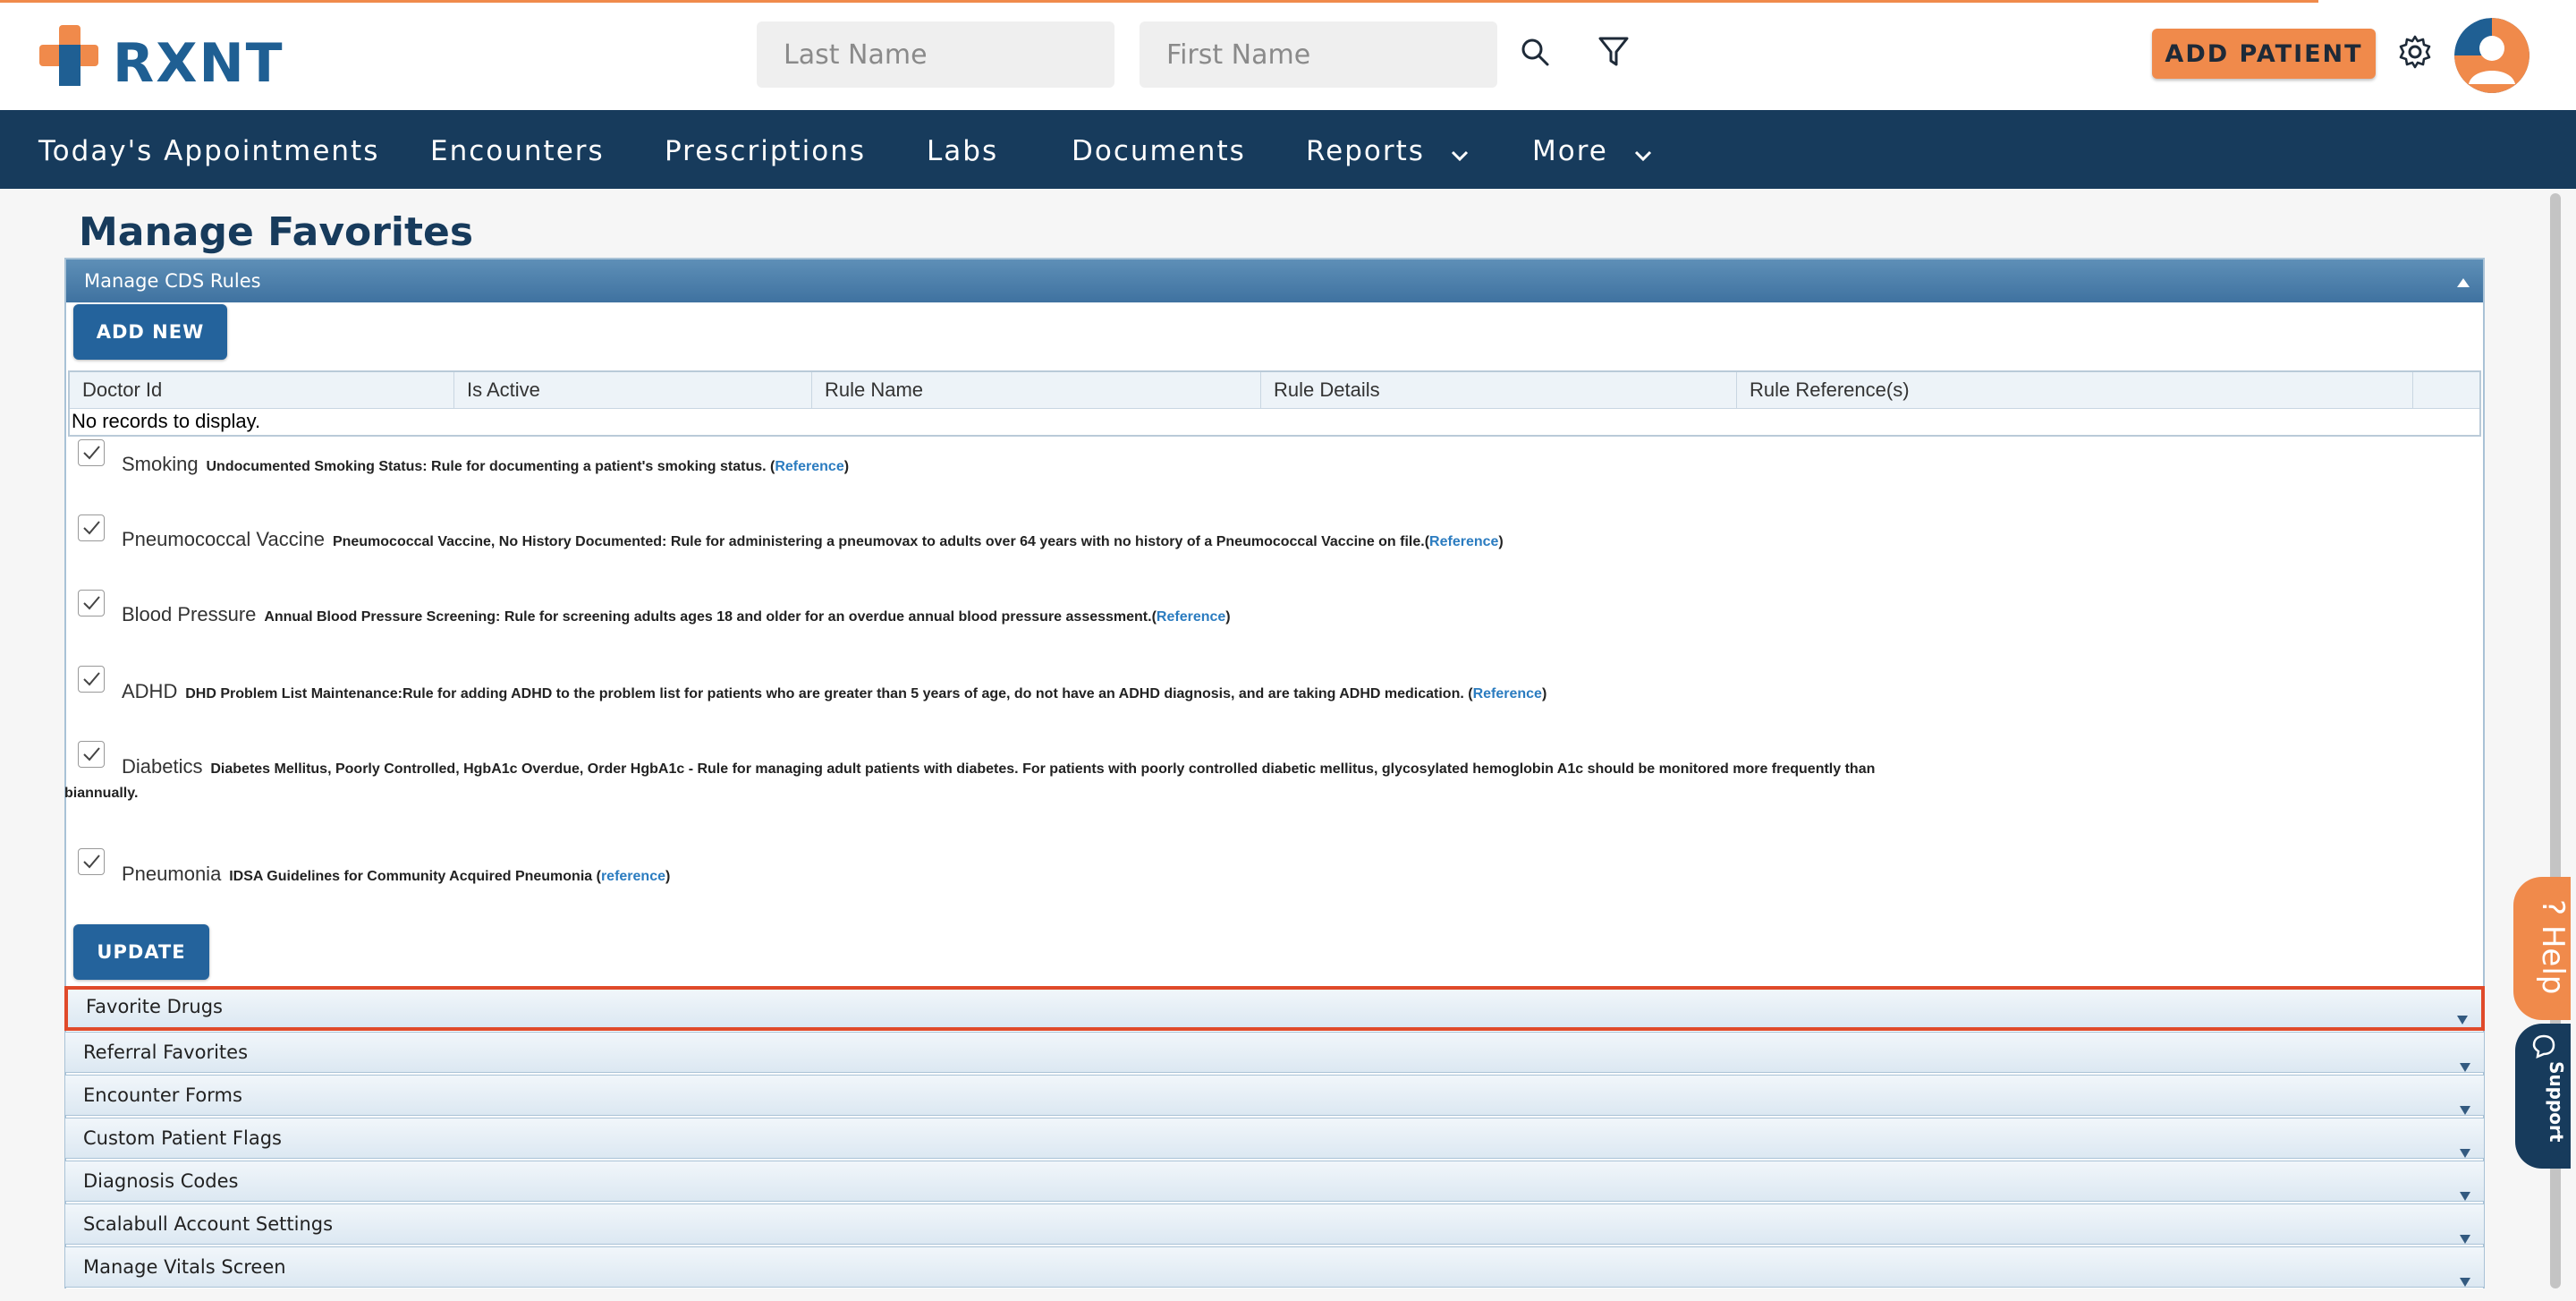 The height and width of the screenshot is (1301, 2576). I want to click on update-button: UPDATE, so click(141, 952).